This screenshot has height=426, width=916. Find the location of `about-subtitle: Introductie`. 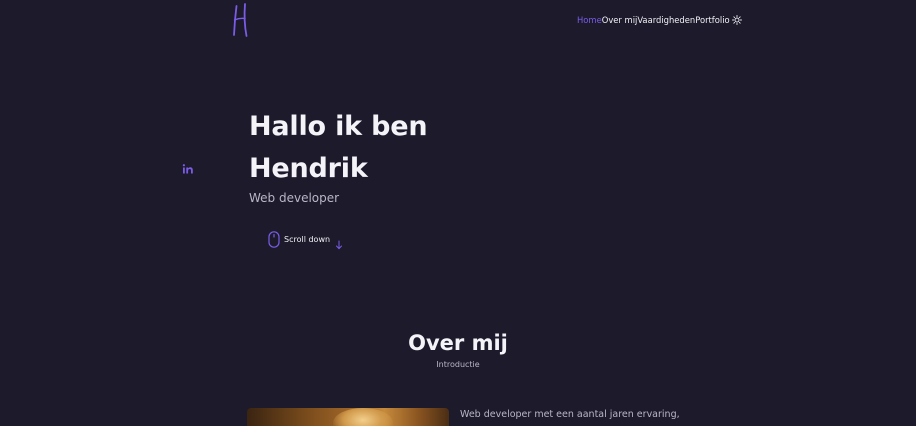

about-subtitle: Introductie is located at coordinates (458, 364).